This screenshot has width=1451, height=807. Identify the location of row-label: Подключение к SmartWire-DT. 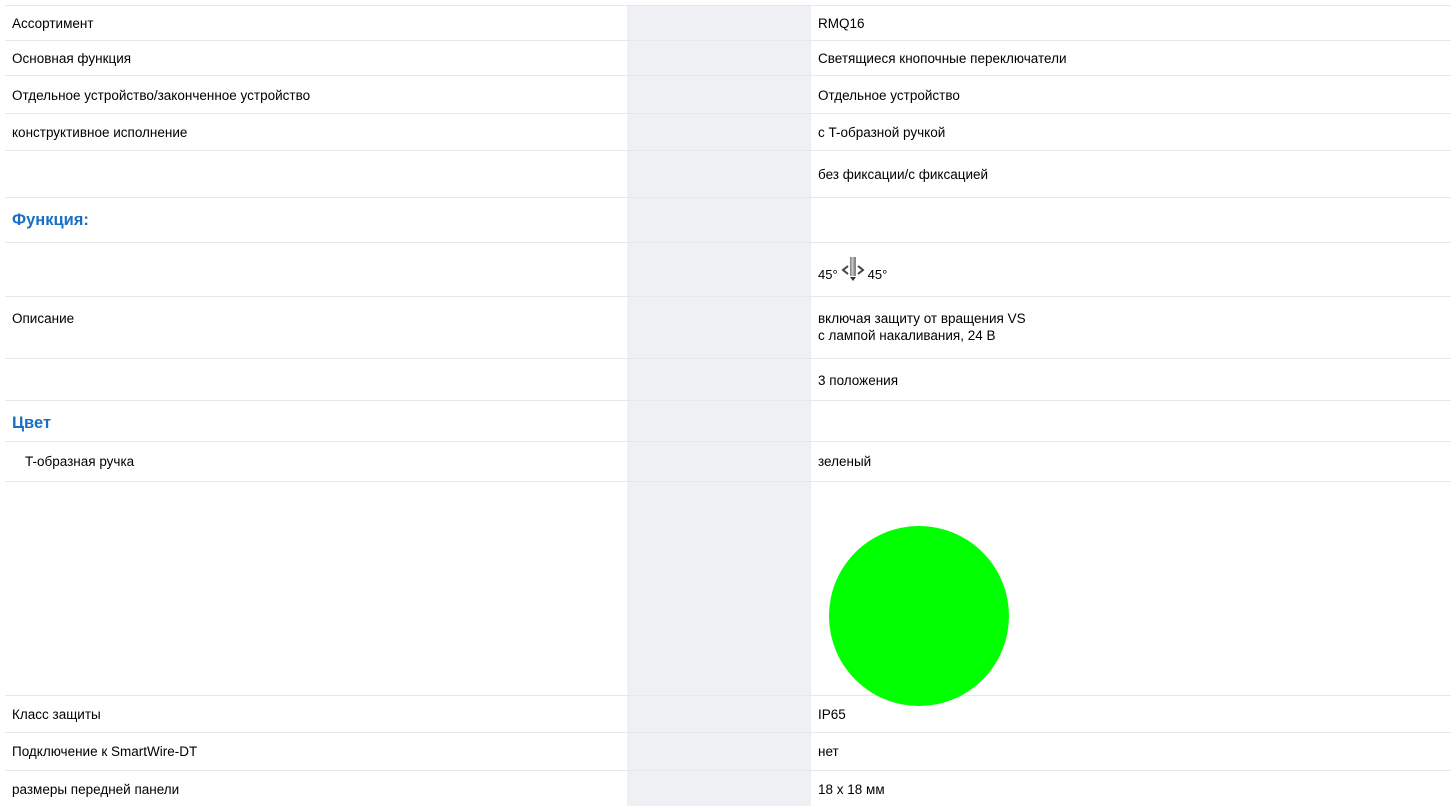
(105, 751).